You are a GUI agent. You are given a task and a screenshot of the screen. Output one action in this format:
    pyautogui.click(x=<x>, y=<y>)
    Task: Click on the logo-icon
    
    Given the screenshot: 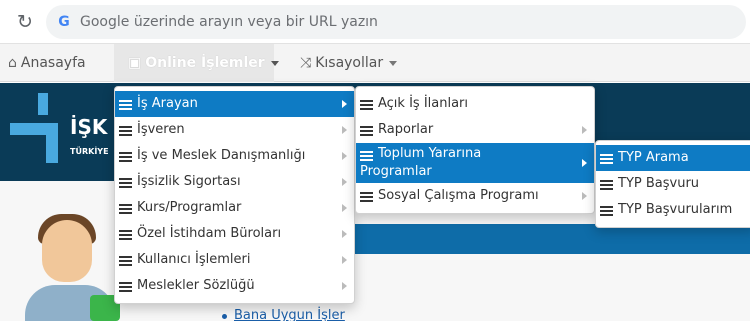 What is the action you would take?
    pyautogui.click(x=40, y=128)
    